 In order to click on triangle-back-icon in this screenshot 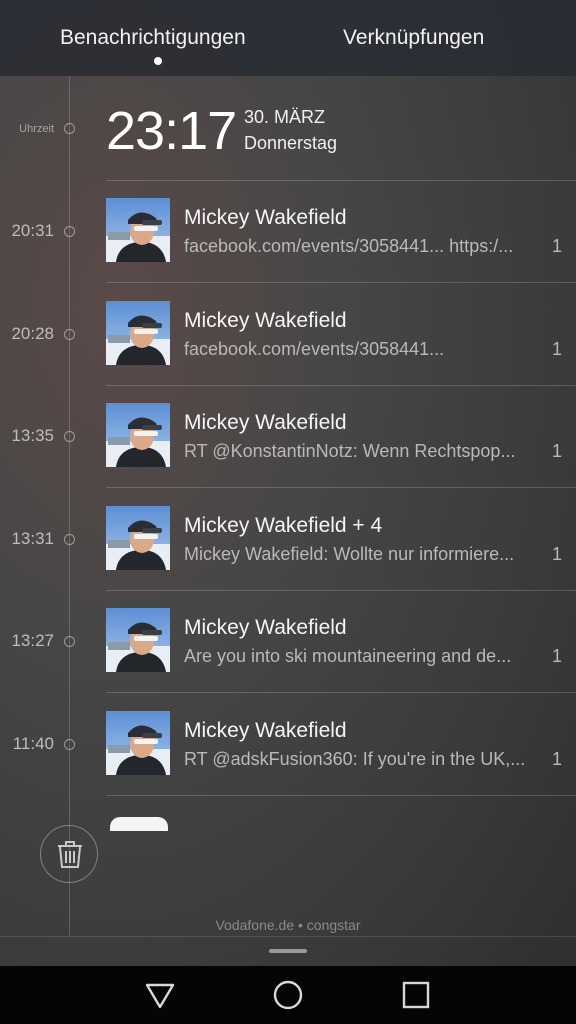, I will do `click(160, 996)`.